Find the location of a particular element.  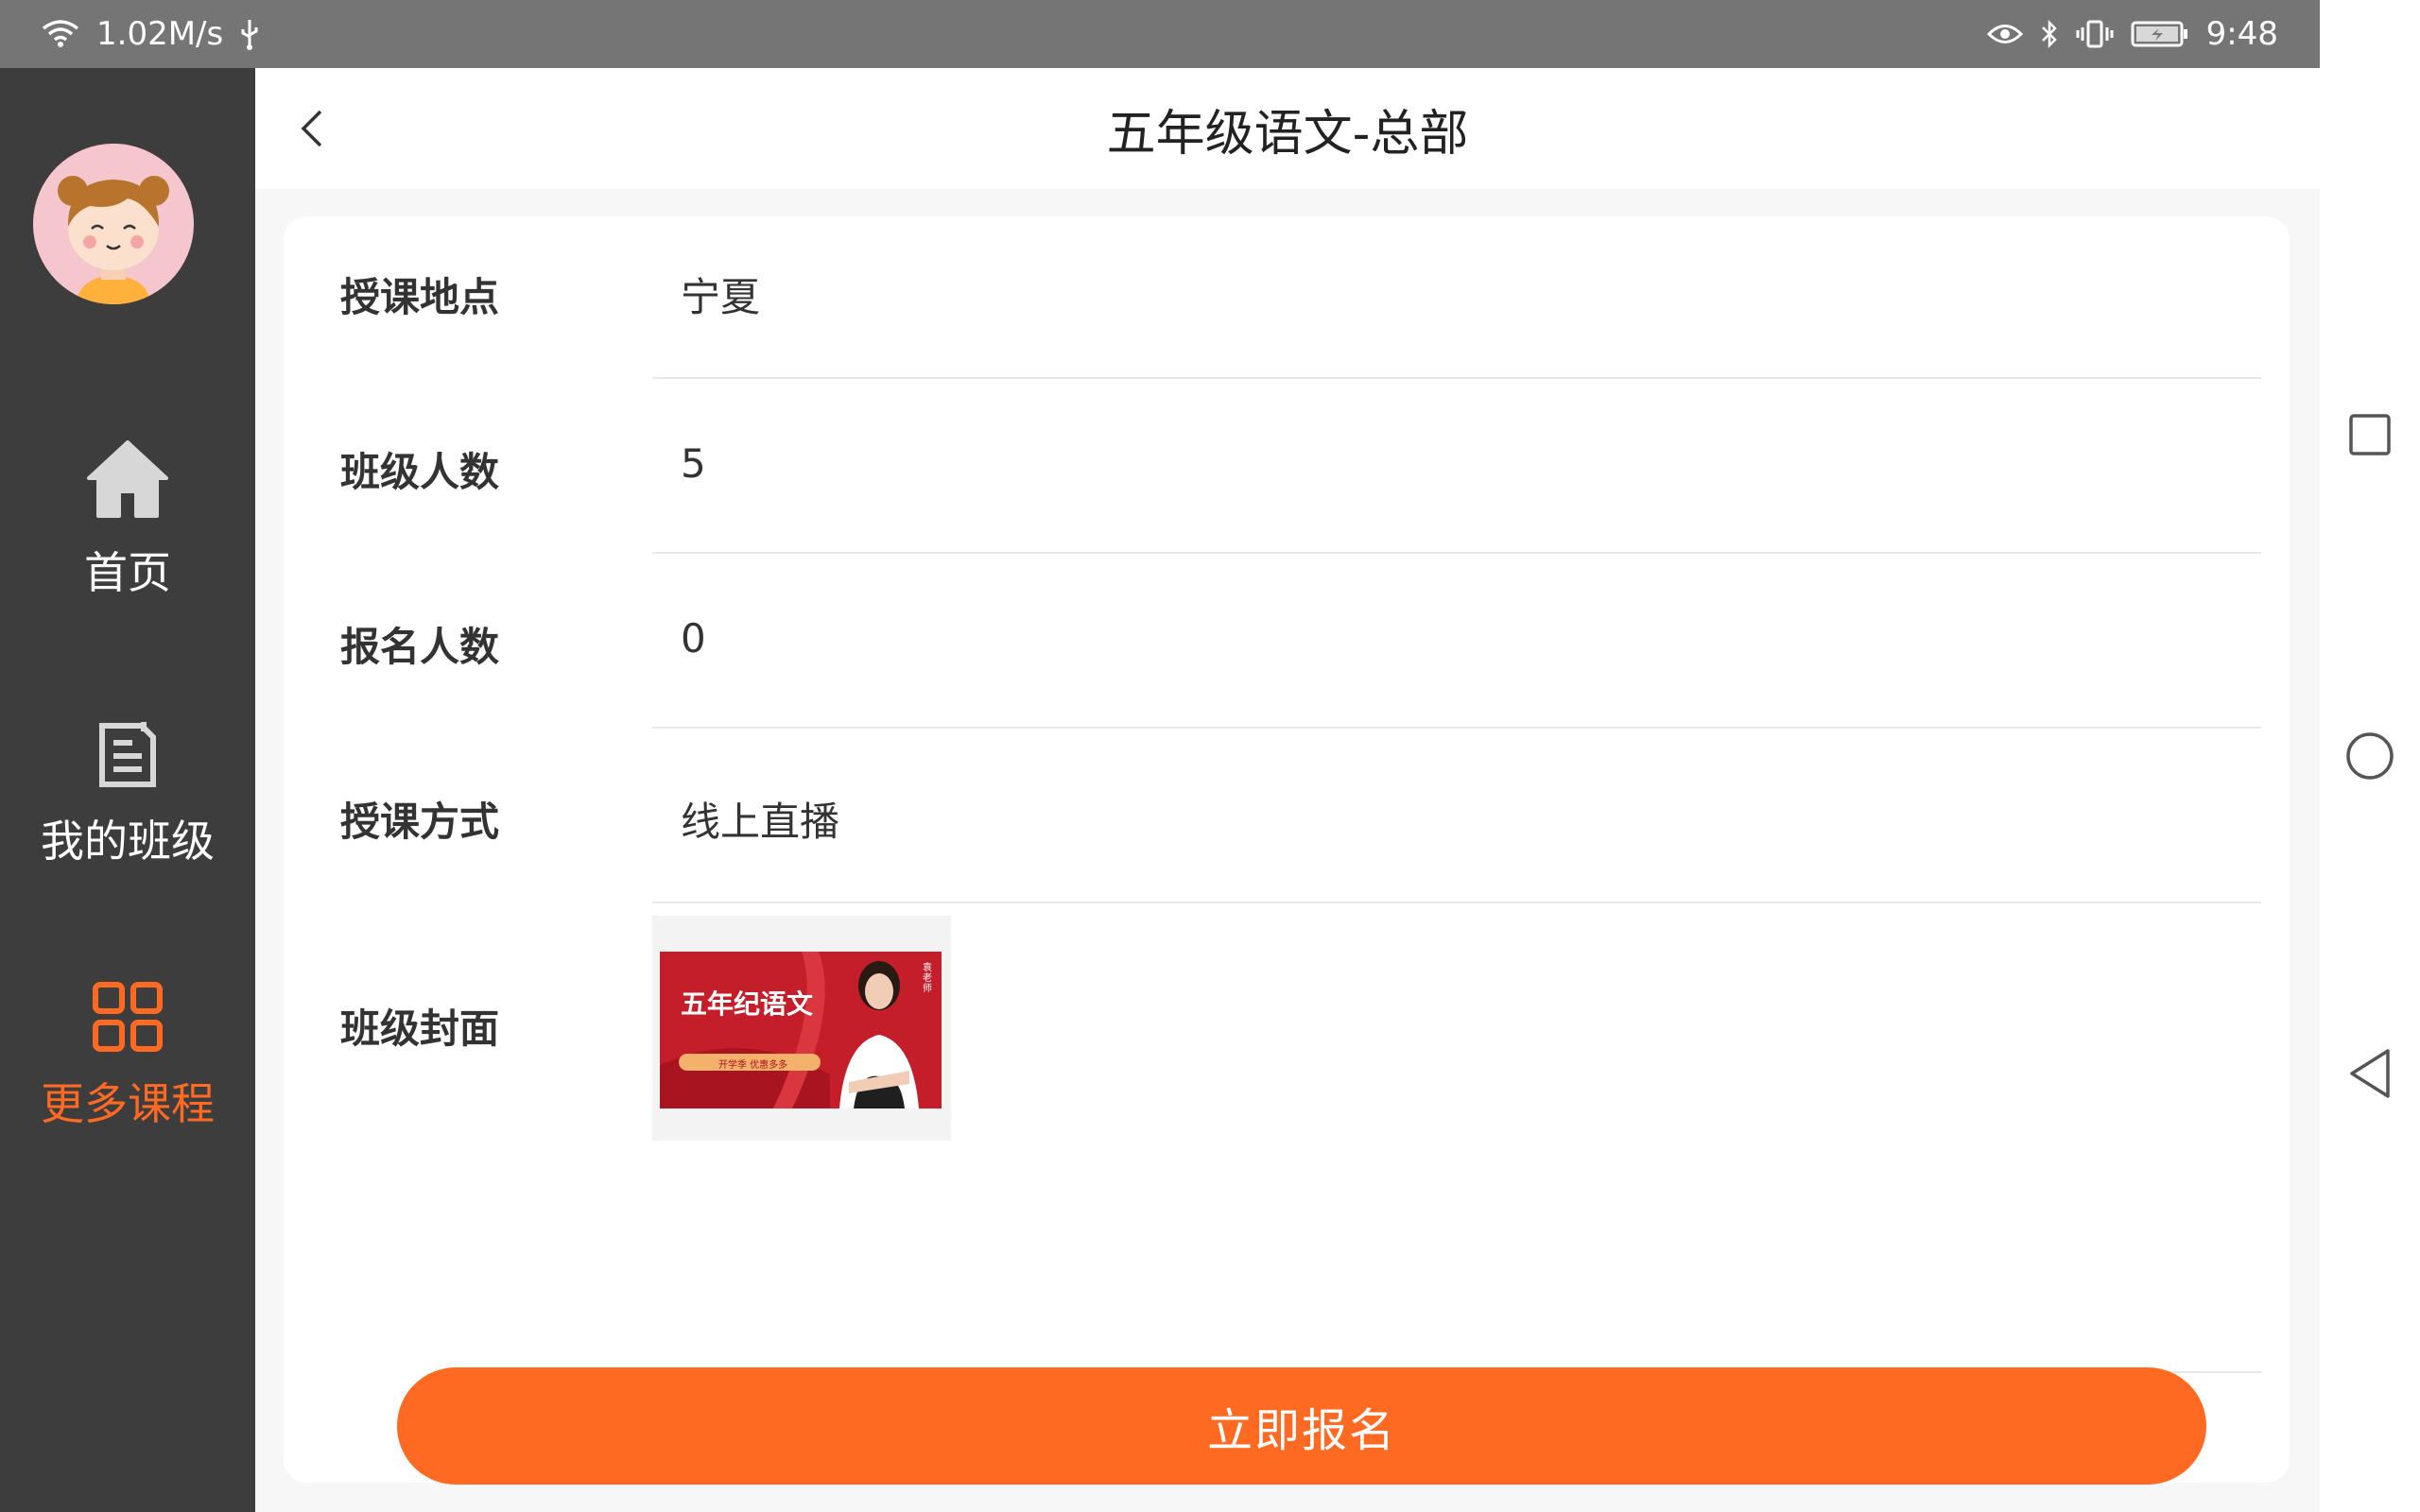

bluetooth-icon is located at coordinates (2049, 34).